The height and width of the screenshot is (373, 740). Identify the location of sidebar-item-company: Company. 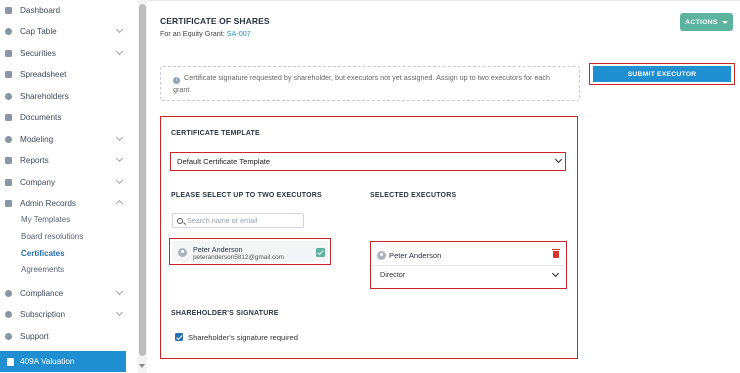
(65, 182).